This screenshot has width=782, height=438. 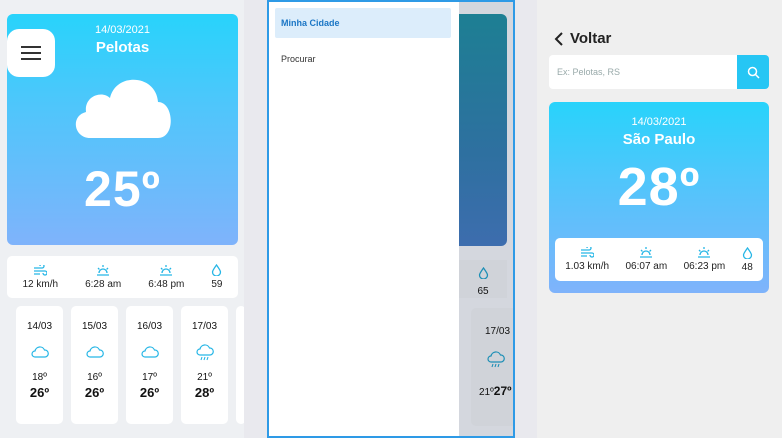 I want to click on forecast-day: 17/03 21º 28º, so click(x=204, y=365).